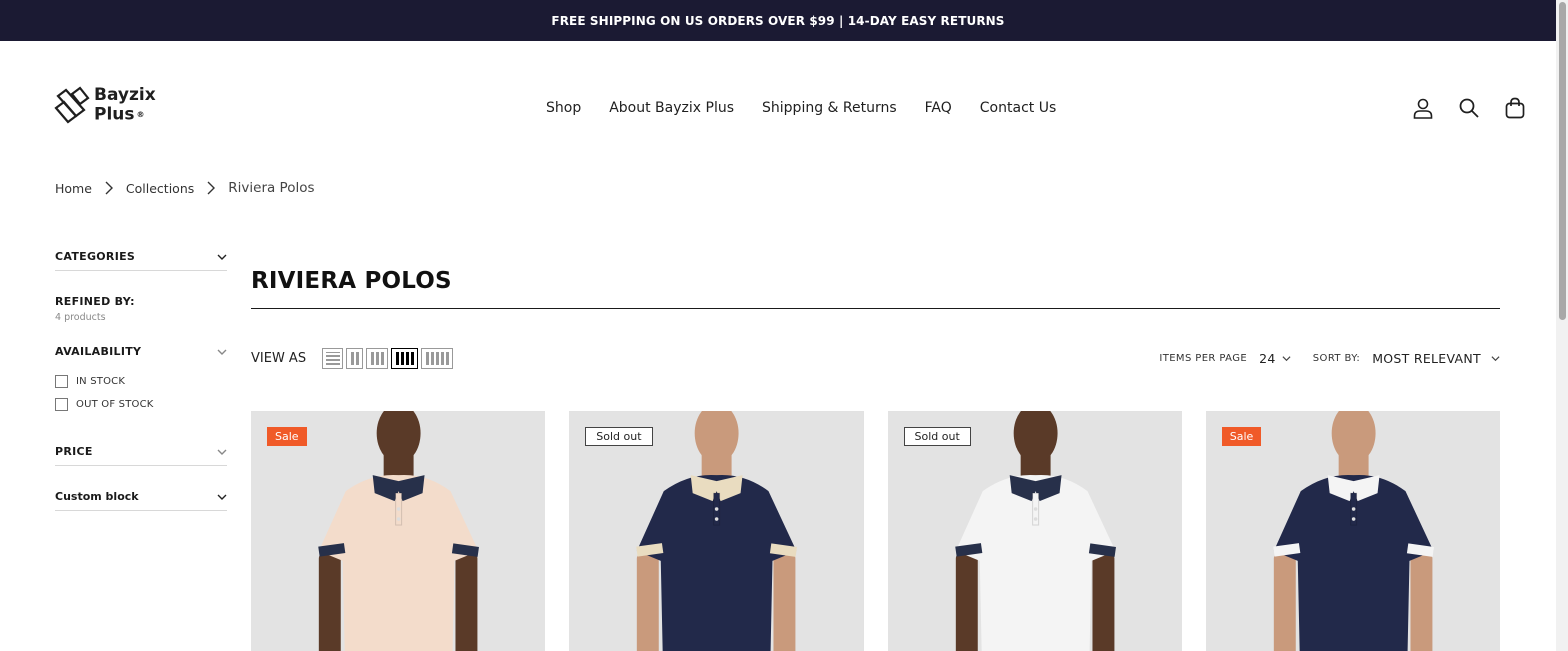 The image size is (1568, 651). What do you see at coordinates (160, 188) in the screenshot?
I see `breadcrumb-collections: Collections` at bounding box center [160, 188].